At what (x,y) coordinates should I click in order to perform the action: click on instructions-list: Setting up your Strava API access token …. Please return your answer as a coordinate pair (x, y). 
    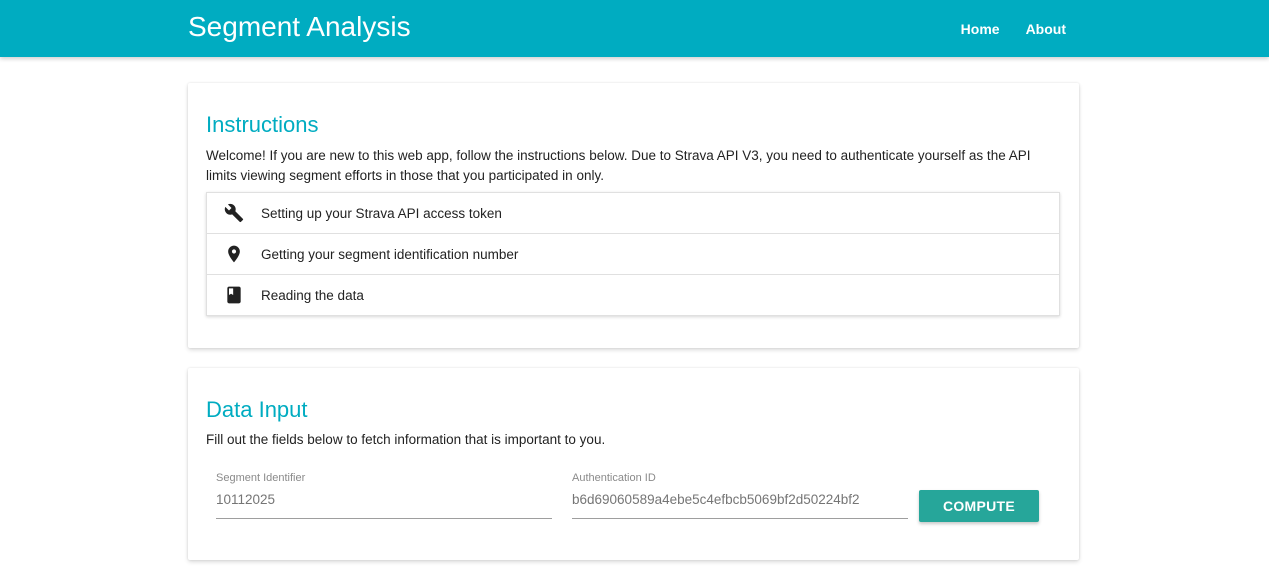
    Looking at the image, I should click on (633, 254).